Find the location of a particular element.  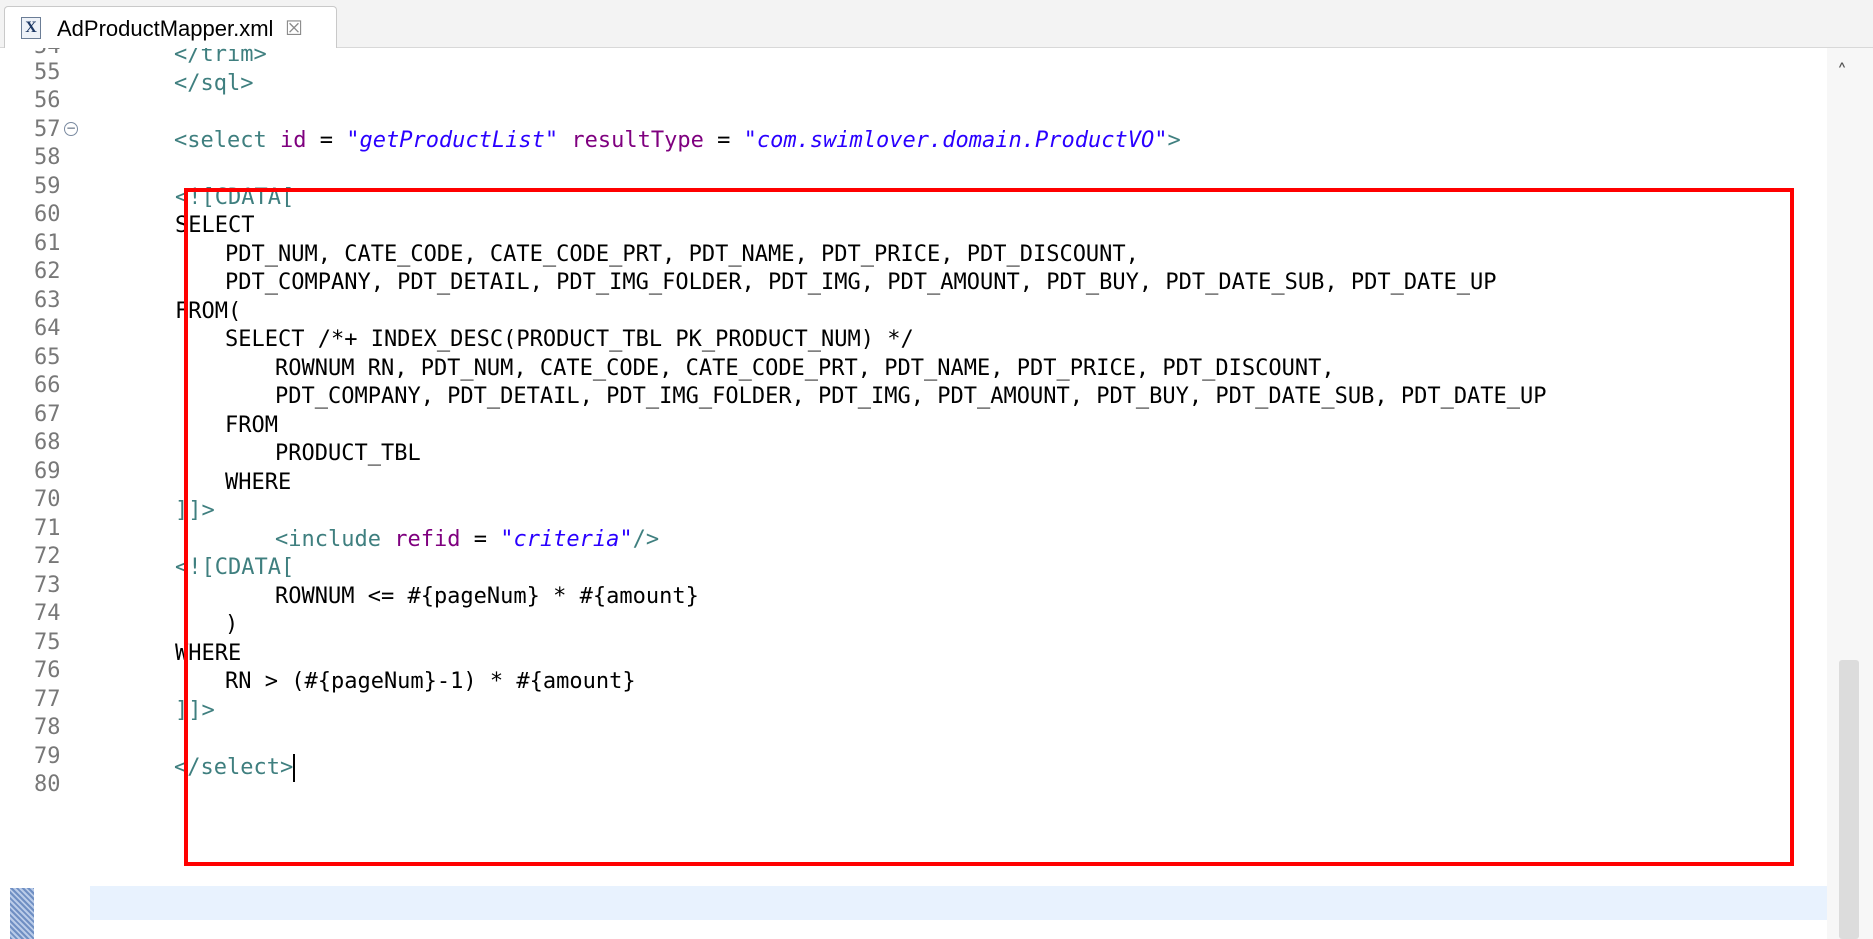

line-number: 57 is located at coordinates (47, 129).